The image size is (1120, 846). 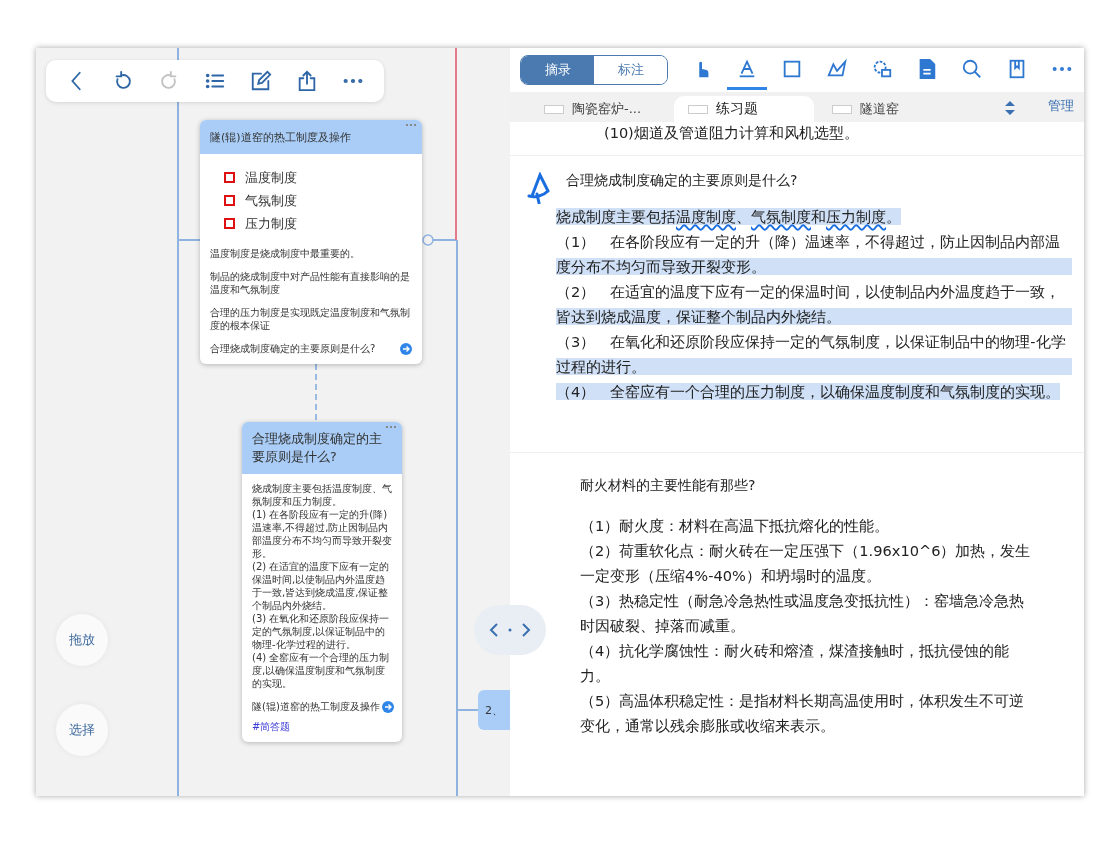 What do you see at coordinates (510, 630) in the screenshot?
I see `split-handle` at bounding box center [510, 630].